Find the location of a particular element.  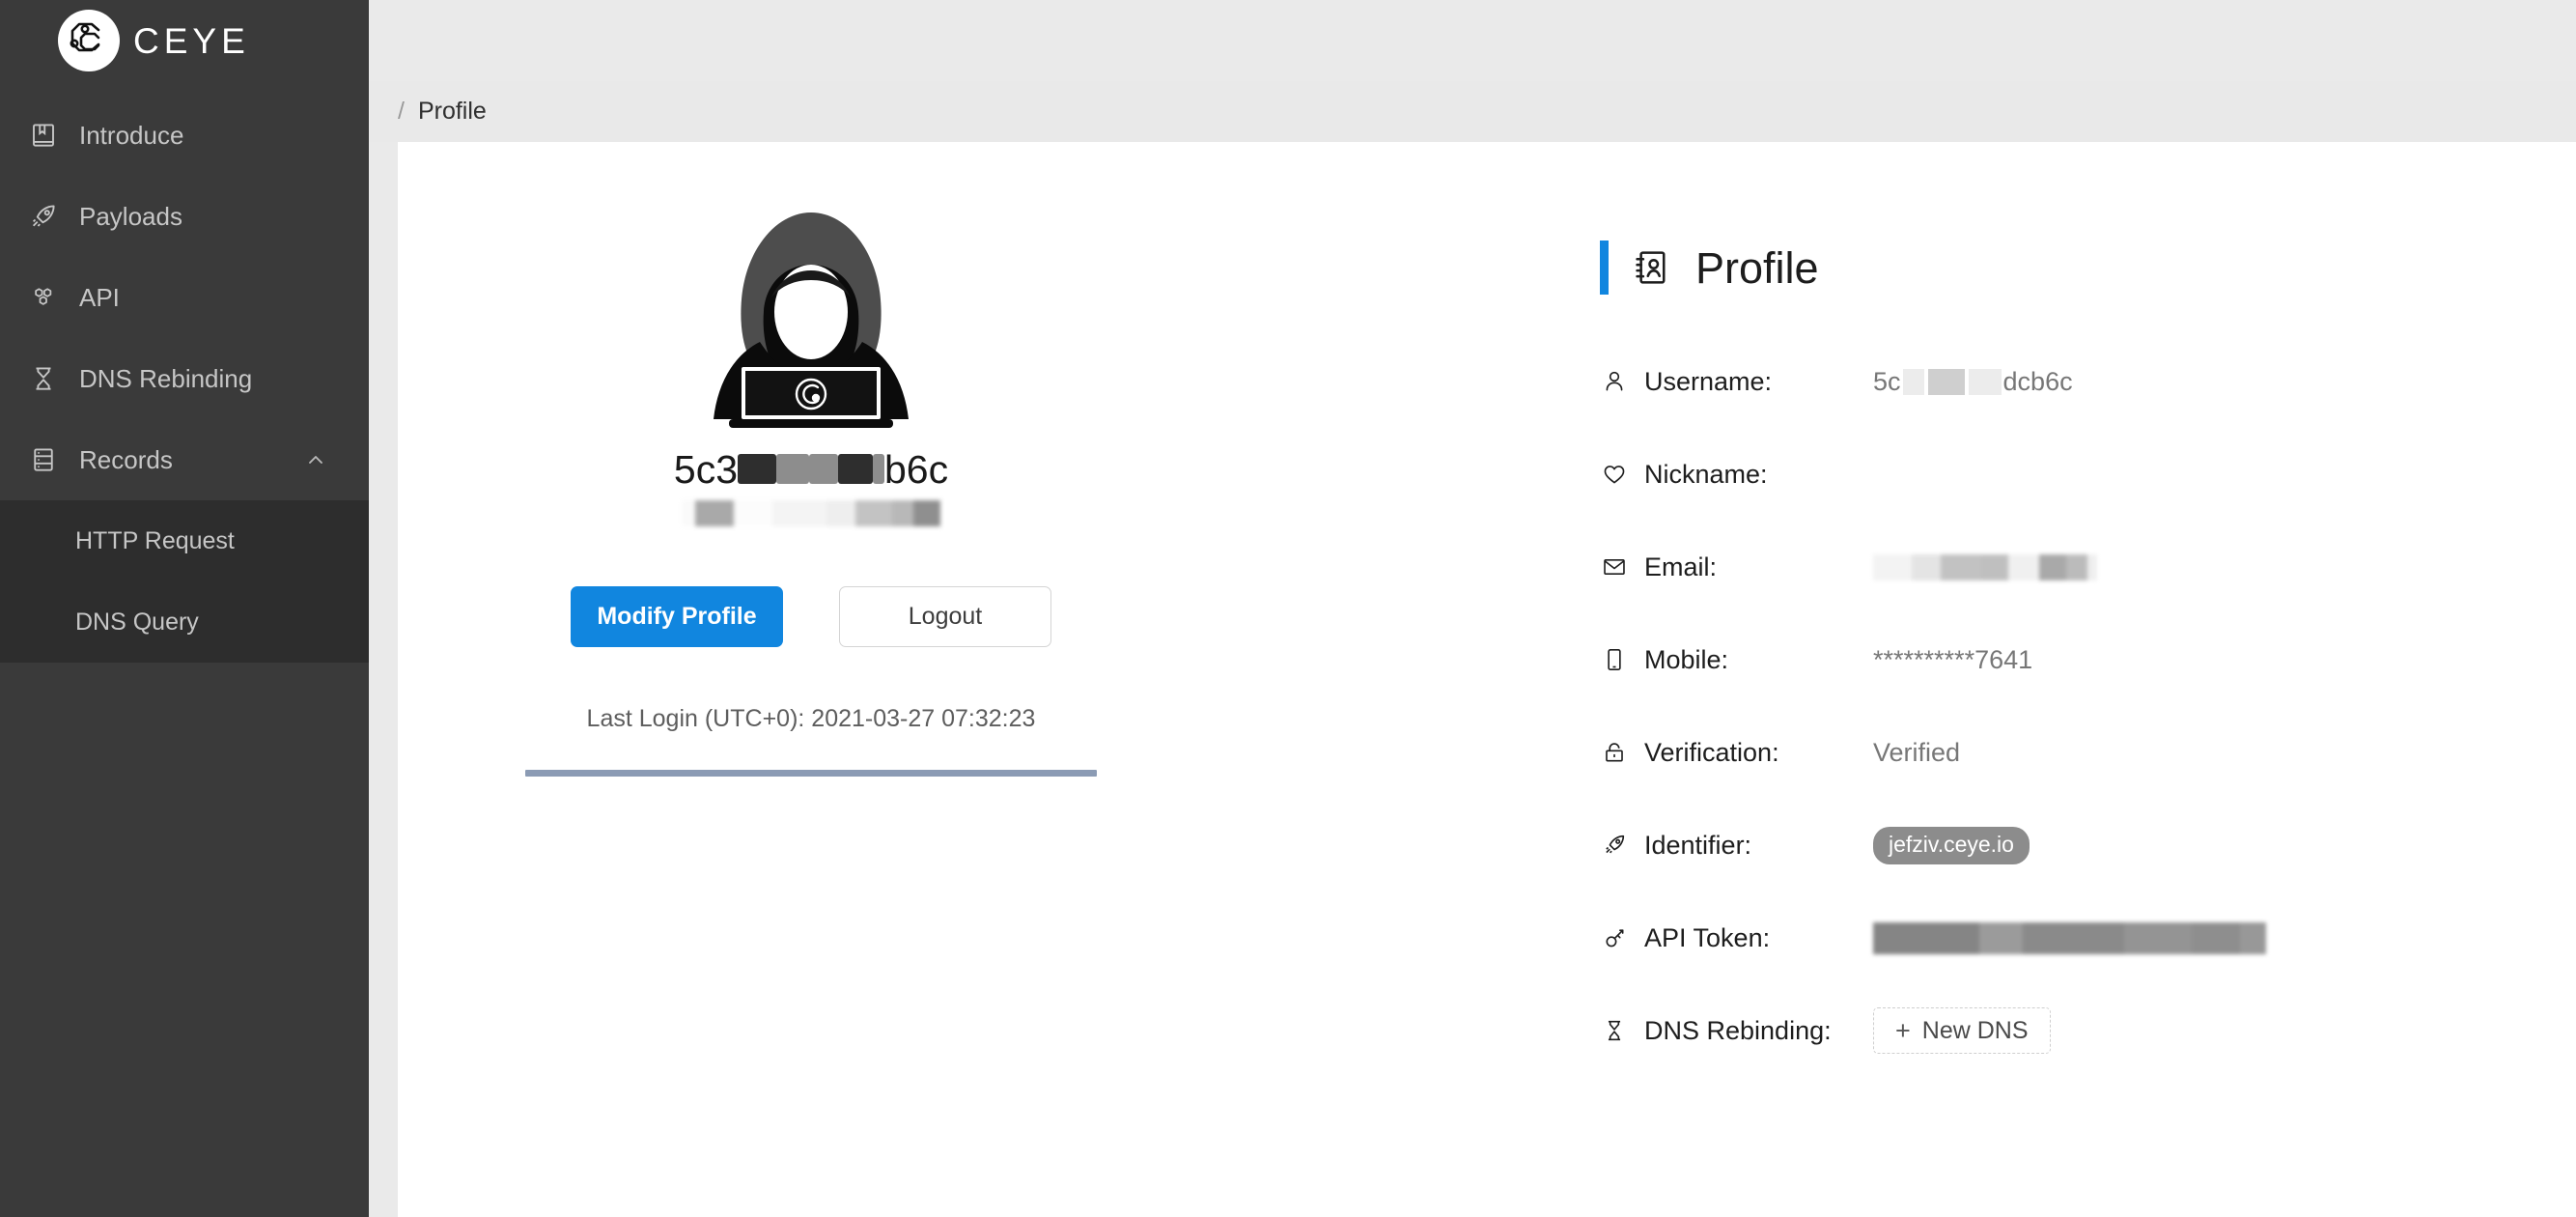

api-token-redacted-bar is located at coordinates (2070, 937).